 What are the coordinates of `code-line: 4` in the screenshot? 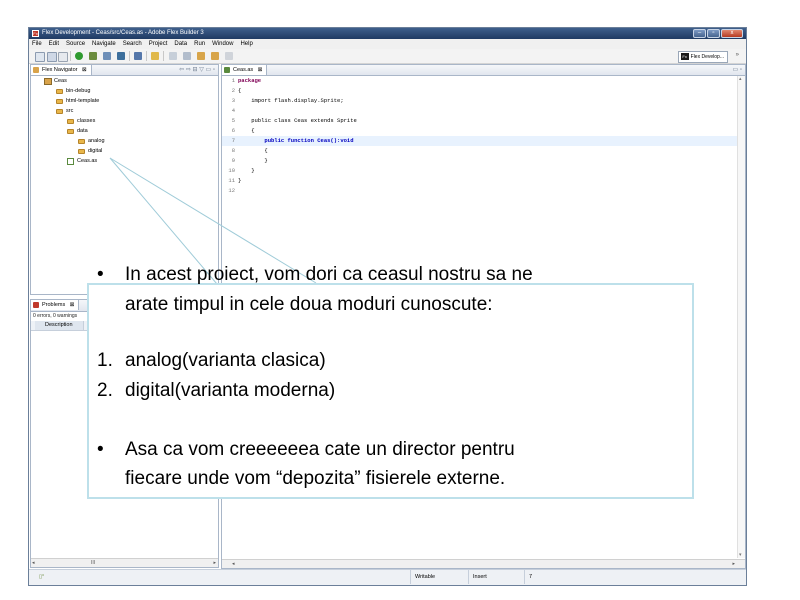 It's located at (233, 110).